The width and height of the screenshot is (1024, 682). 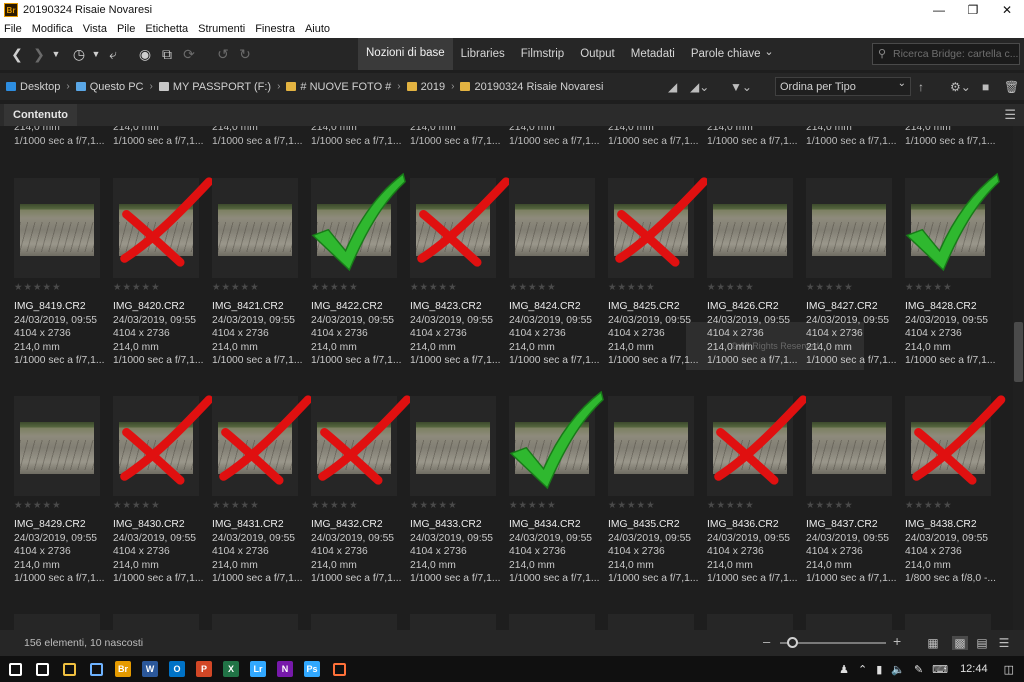 What do you see at coordinates (456, 525) in the screenshot?
I see `file-name: IMG_8433.CR2` at bounding box center [456, 525].